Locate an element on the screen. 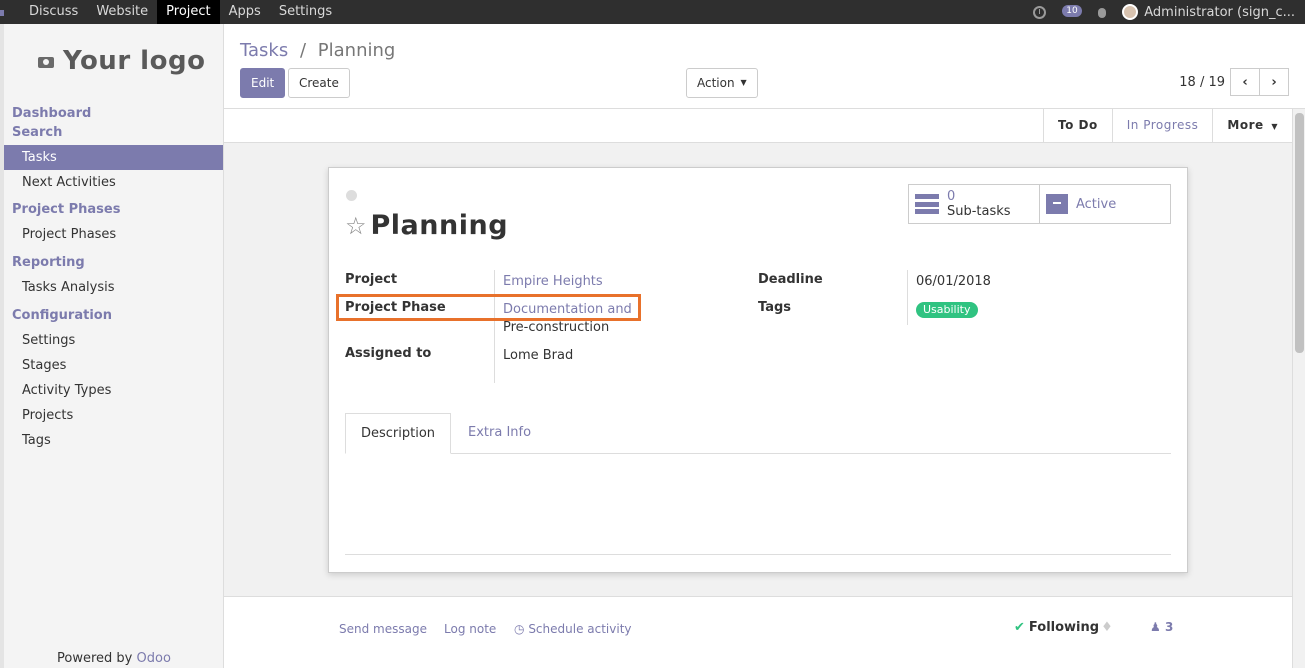 The height and width of the screenshot is (668, 1305). edit-button: Edit is located at coordinates (263, 83).